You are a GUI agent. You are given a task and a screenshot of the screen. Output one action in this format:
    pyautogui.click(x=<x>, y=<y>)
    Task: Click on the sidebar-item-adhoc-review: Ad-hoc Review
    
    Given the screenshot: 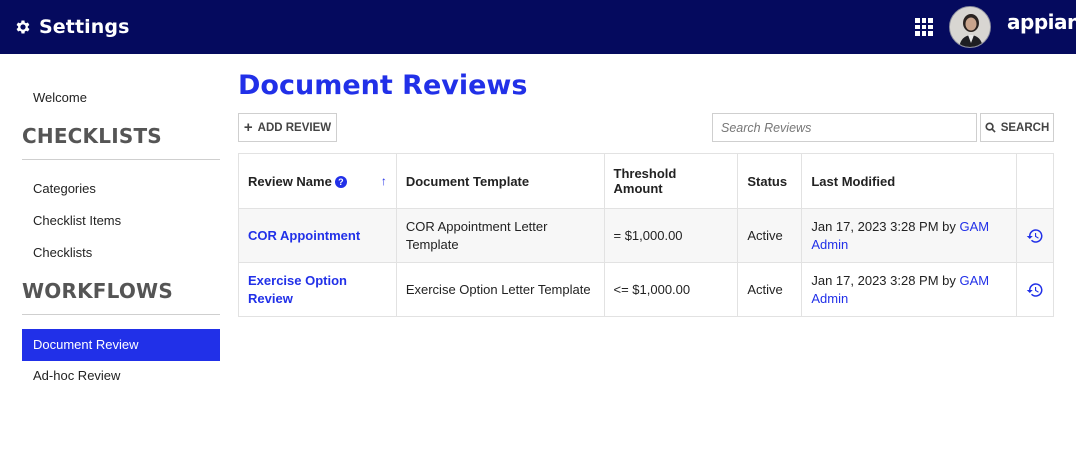 What is the action you would take?
    pyautogui.click(x=121, y=376)
    